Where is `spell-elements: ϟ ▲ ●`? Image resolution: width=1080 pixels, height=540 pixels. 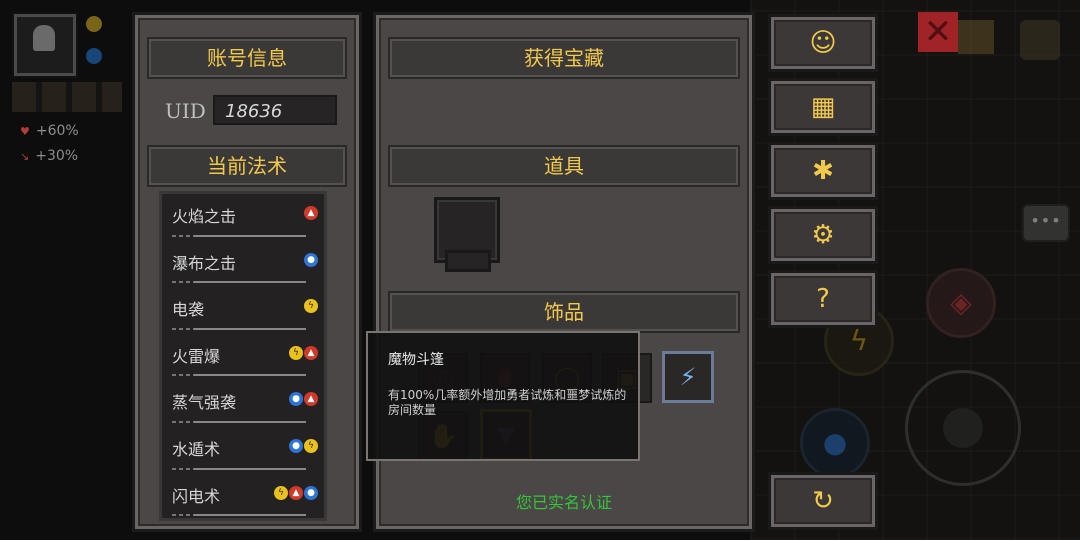 spell-elements: ϟ ▲ ● is located at coordinates (296, 492).